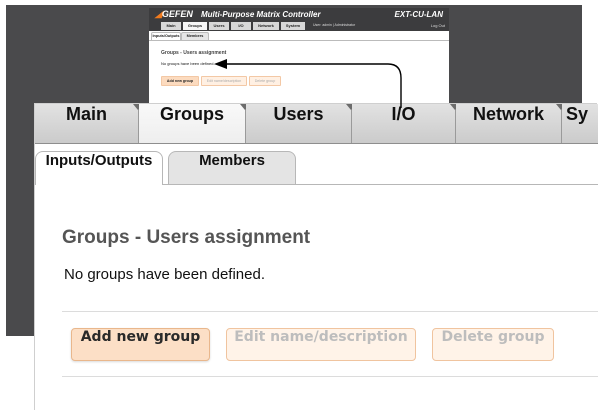 The image size is (598, 411). Describe the element at coordinates (265, 81) in the screenshot. I see `mini-delete-button: Delete group` at that location.